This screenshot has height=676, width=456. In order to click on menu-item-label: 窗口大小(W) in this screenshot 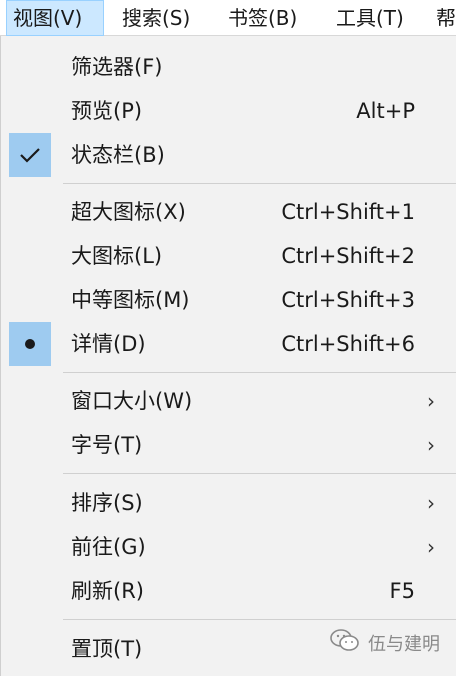, I will do `click(132, 401)`.